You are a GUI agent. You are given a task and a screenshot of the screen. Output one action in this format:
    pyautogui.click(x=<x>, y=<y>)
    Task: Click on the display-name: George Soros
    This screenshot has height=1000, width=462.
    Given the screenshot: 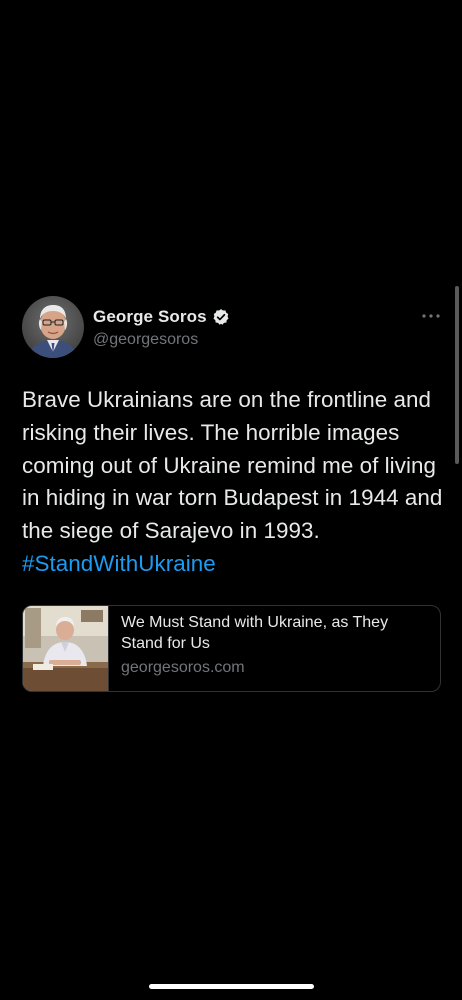 What is the action you would take?
    pyautogui.click(x=150, y=317)
    